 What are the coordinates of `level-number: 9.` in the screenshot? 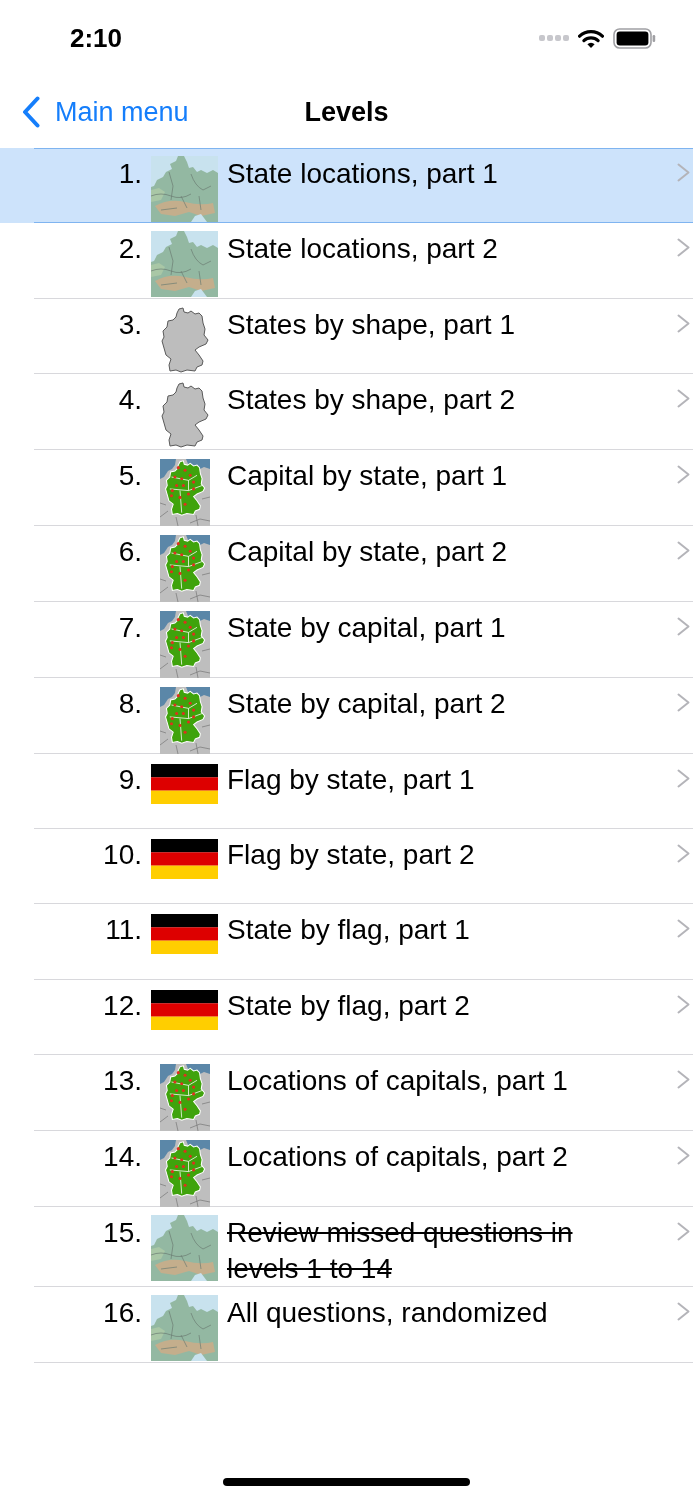 It's located at (129, 779).